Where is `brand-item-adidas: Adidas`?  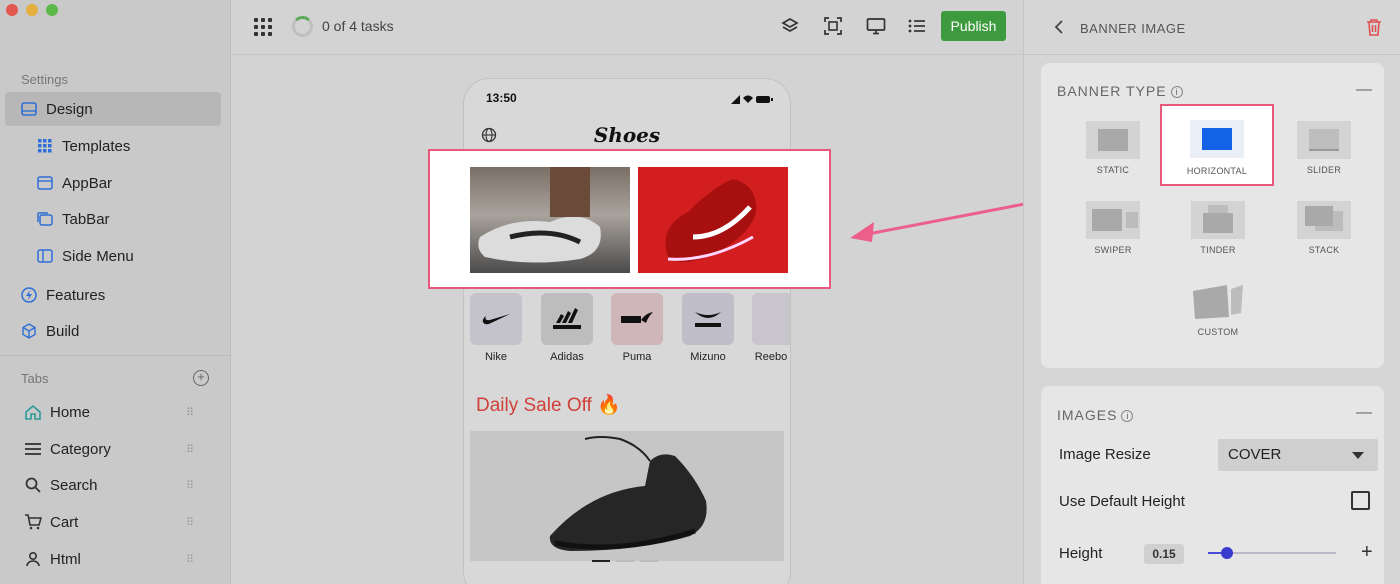
brand-item-adidas: Adidas is located at coordinates (567, 328).